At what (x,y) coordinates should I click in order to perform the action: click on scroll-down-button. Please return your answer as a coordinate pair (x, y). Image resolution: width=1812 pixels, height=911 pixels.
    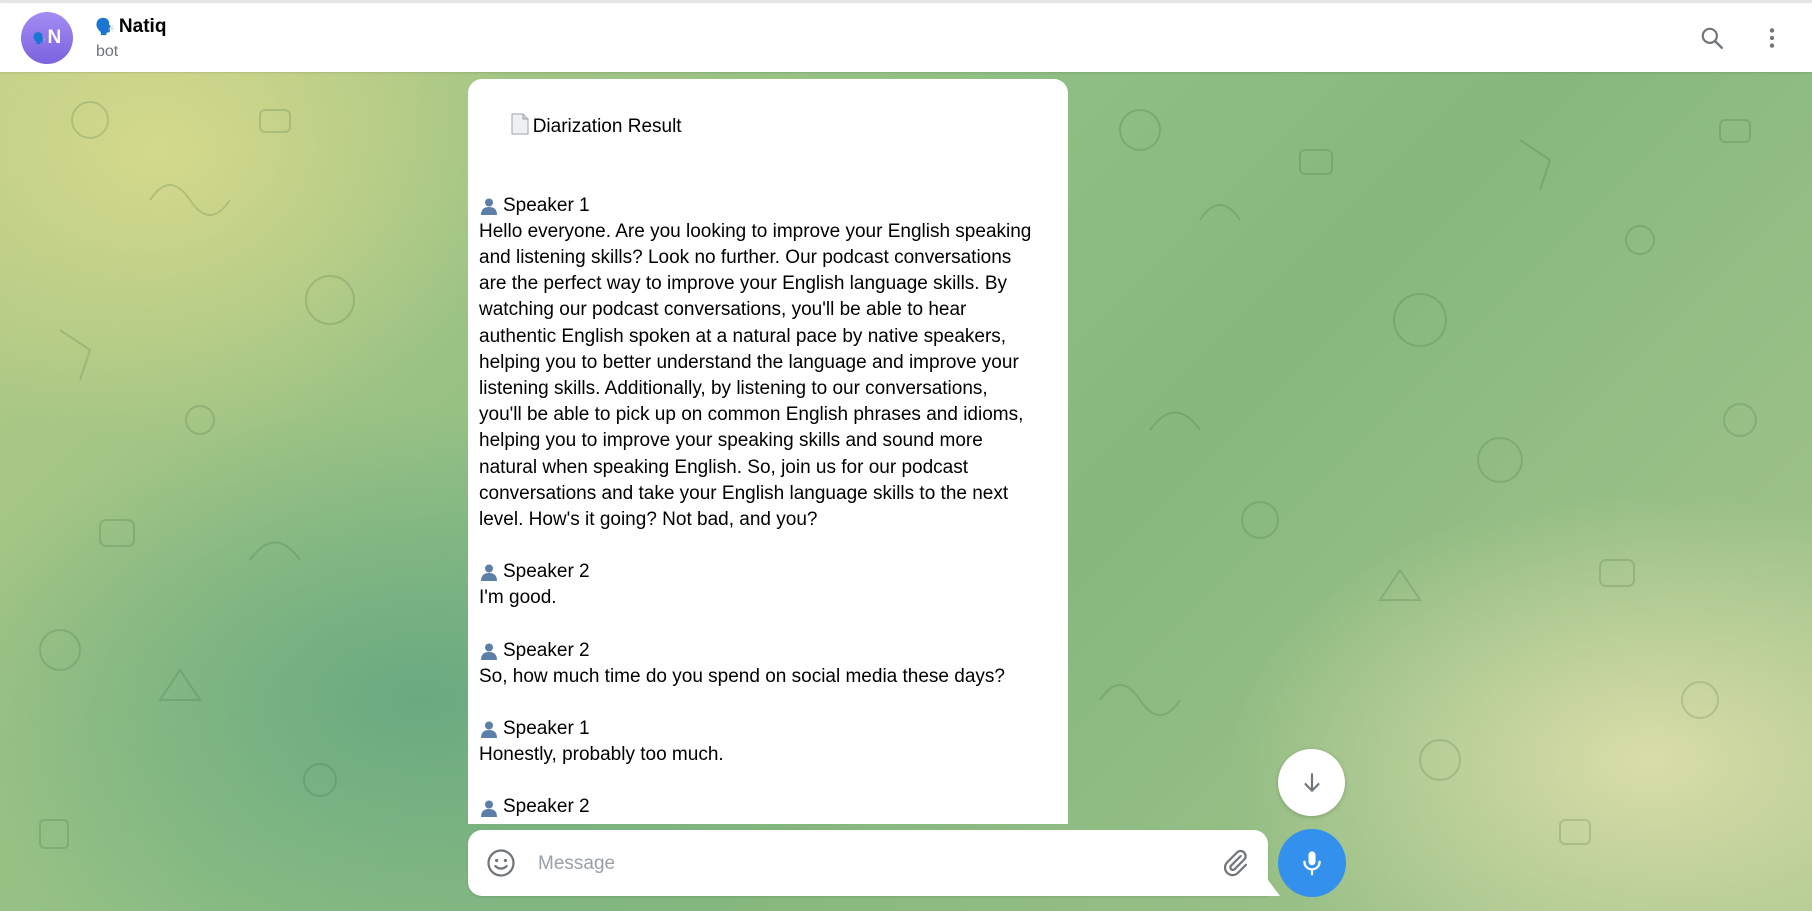
    Looking at the image, I should click on (1311, 782).